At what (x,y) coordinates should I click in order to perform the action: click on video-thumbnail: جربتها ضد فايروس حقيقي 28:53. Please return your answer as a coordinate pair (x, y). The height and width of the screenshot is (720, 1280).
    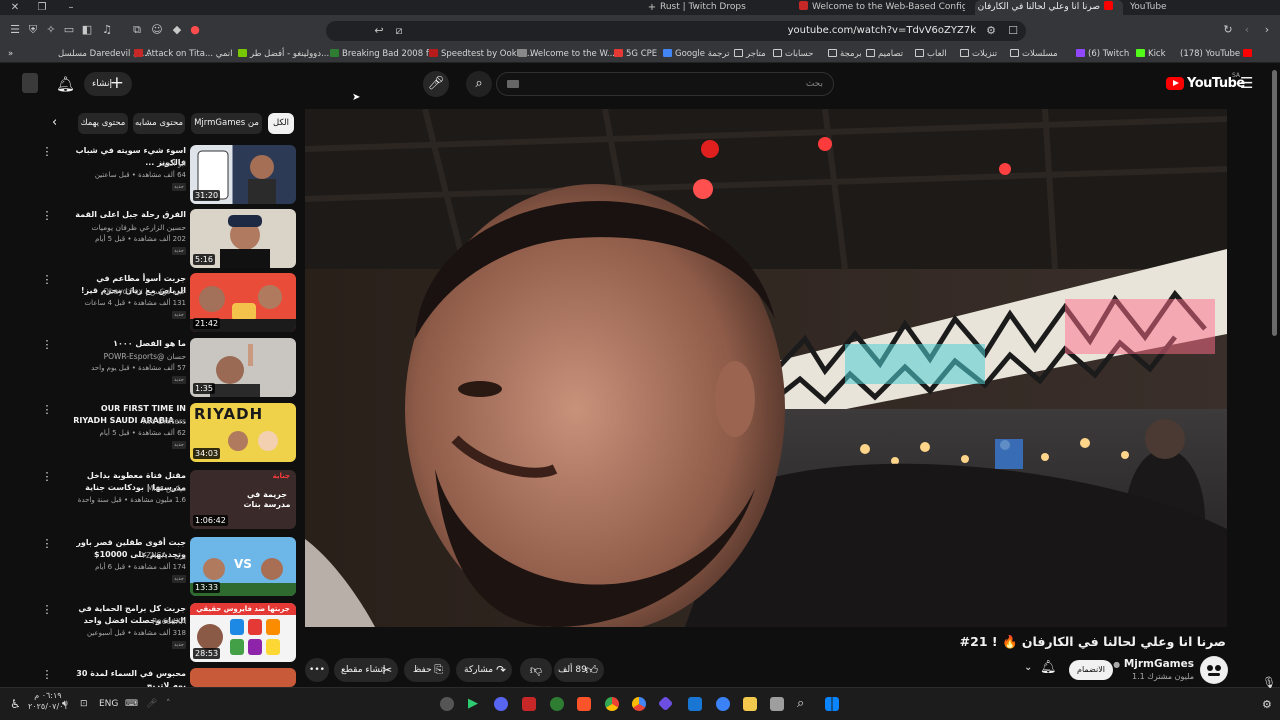
    Looking at the image, I should click on (243, 632).